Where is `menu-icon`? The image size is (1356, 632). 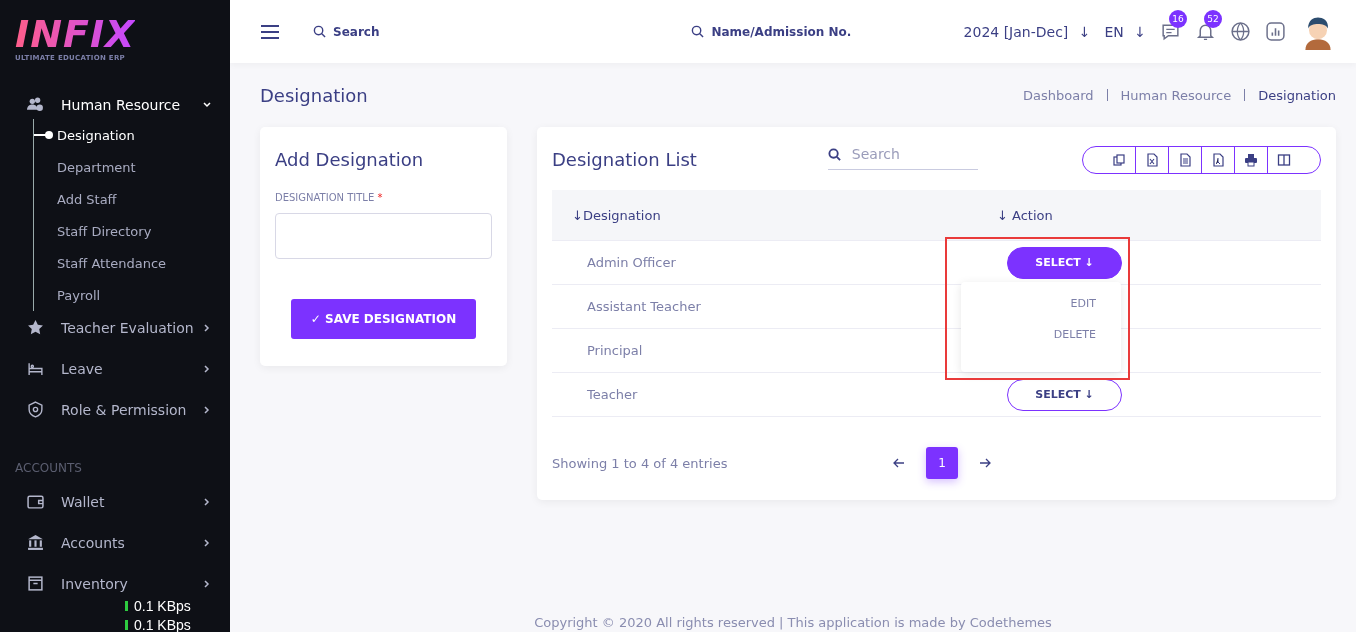 menu-icon is located at coordinates (270, 31).